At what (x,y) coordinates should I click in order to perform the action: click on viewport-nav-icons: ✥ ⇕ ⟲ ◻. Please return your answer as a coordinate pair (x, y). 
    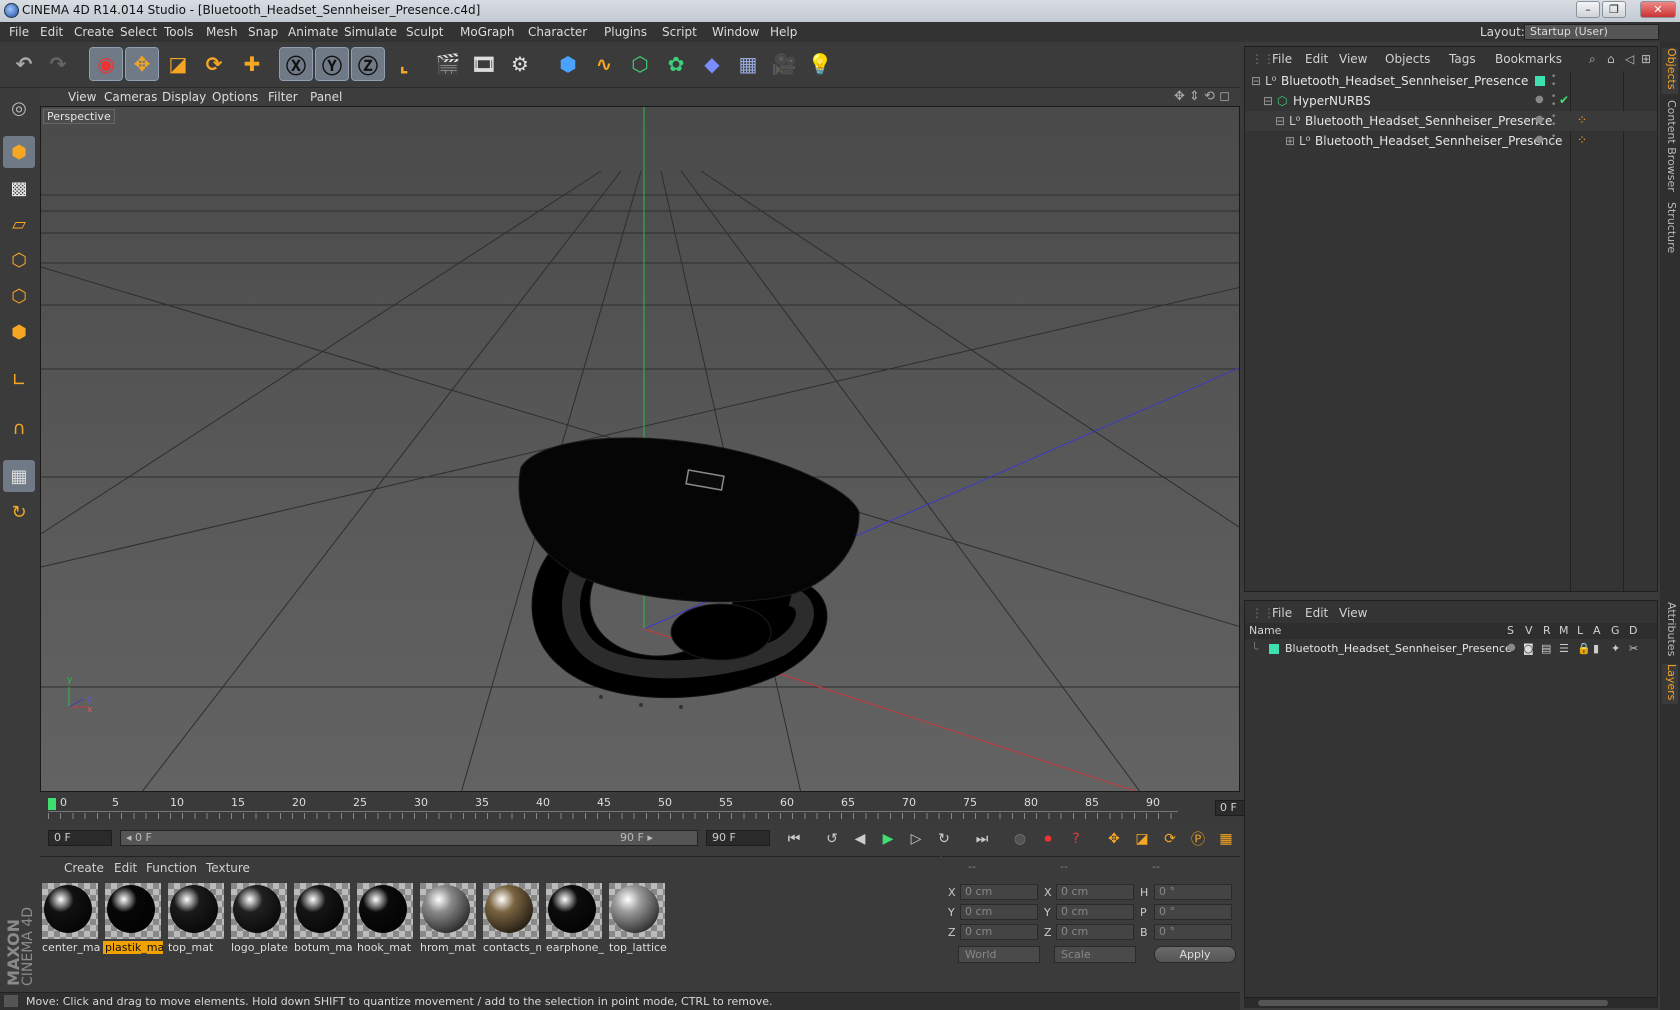
    Looking at the image, I should click on (1202, 96).